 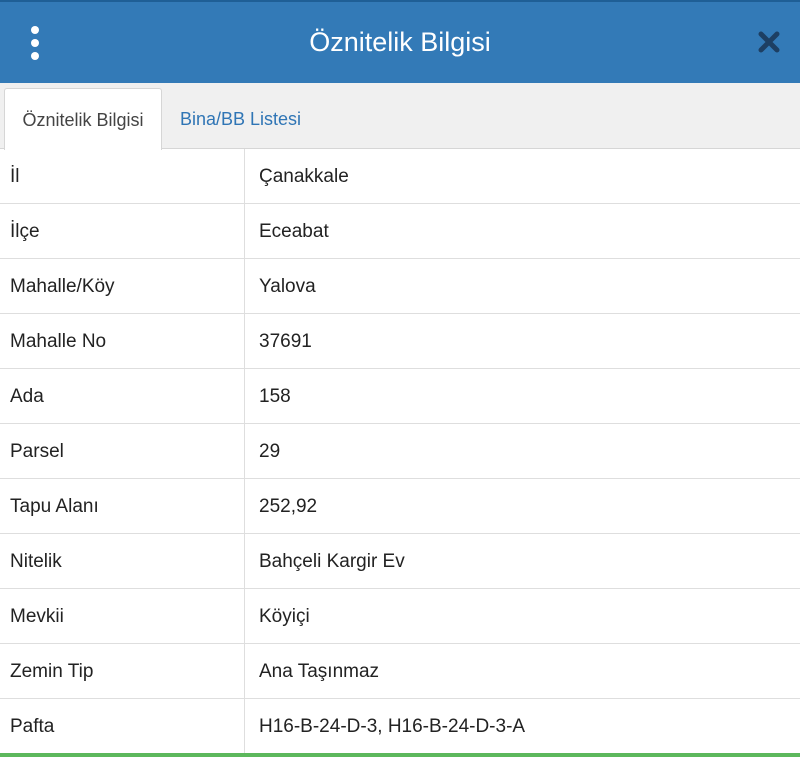 What do you see at coordinates (287, 286) in the screenshot?
I see `row-value: Yalova` at bounding box center [287, 286].